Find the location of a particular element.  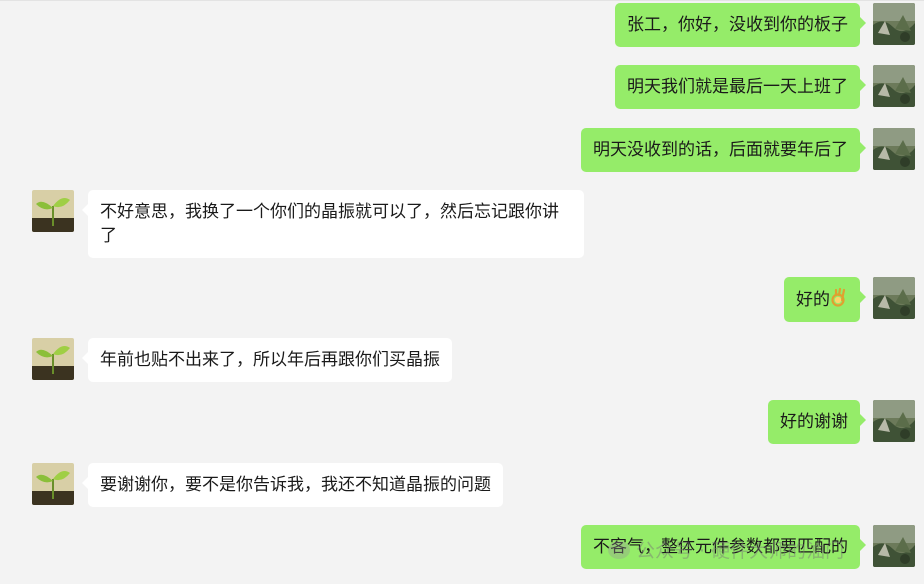

message-bubble-received: 年前也贴不出来了，所以年后再跟你们买晶振 is located at coordinates (267, 360).